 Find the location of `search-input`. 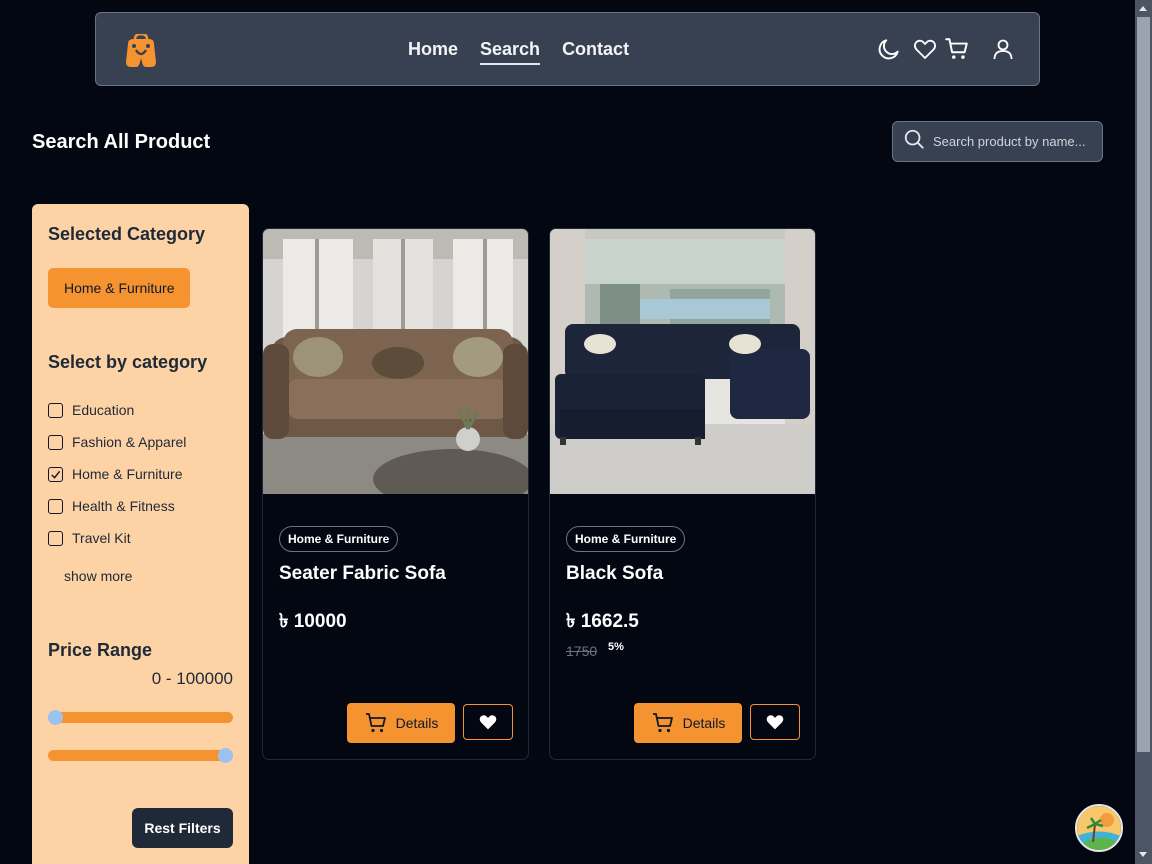

search-input is located at coordinates (1013, 141).